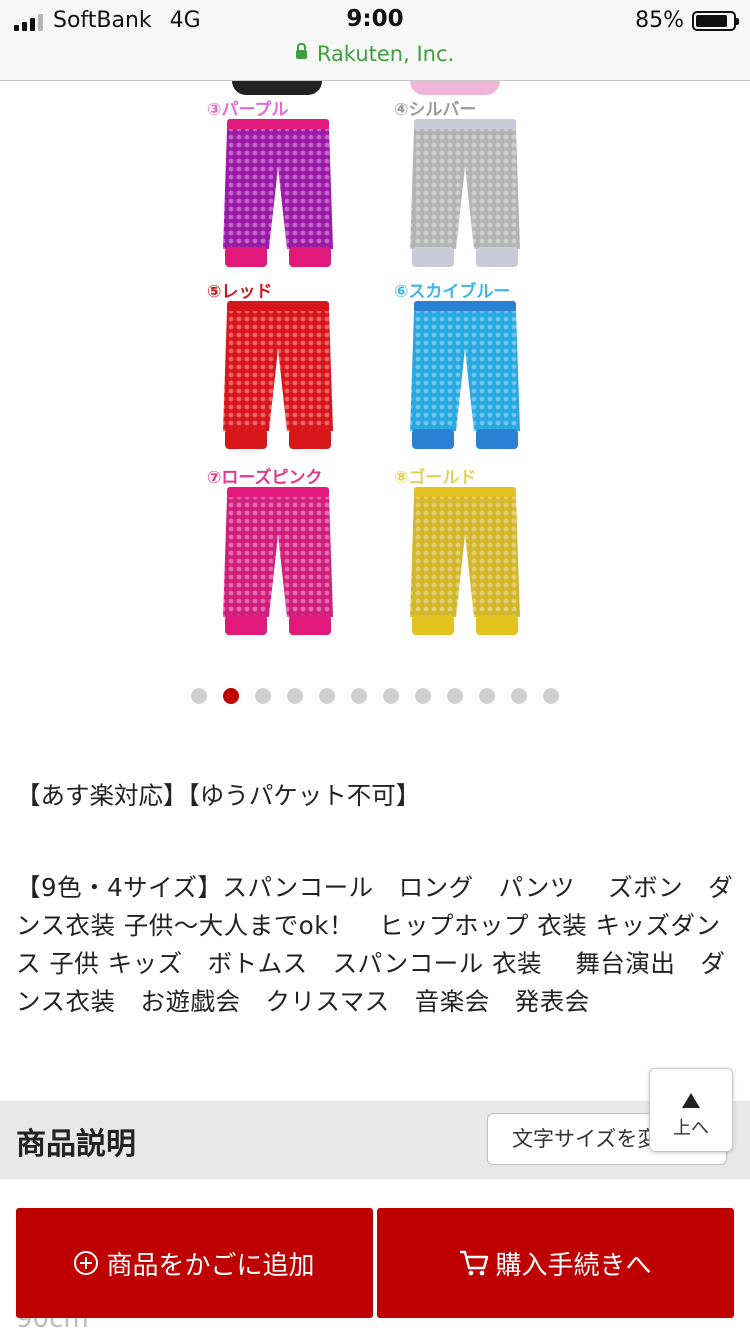 This screenshot has height=1334, width=750. Describe the element at coordinates (474, 1263) in the screenshot. I see `cart-icon` at that location.